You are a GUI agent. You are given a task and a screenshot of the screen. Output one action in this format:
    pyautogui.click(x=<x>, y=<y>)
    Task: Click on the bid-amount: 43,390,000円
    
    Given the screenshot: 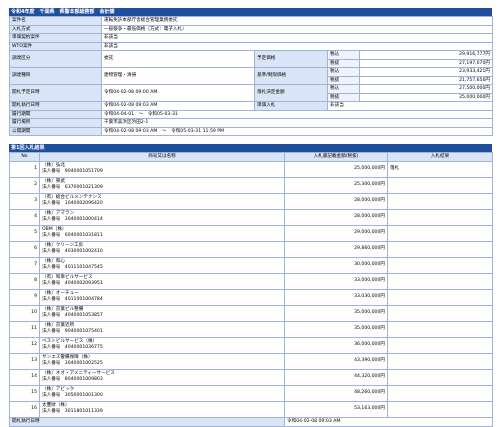 What is the action you would take?
    pyautogui.click(x=336, y=361)
    